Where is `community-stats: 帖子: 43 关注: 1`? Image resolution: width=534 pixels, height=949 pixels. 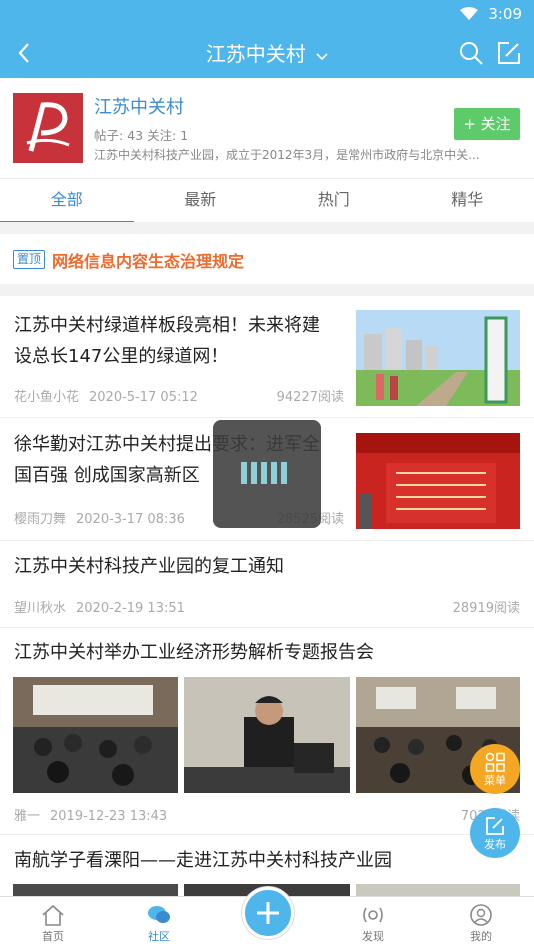 community-stats: 帖子: 43 关注: 1 is located at coordinates (141, 135).